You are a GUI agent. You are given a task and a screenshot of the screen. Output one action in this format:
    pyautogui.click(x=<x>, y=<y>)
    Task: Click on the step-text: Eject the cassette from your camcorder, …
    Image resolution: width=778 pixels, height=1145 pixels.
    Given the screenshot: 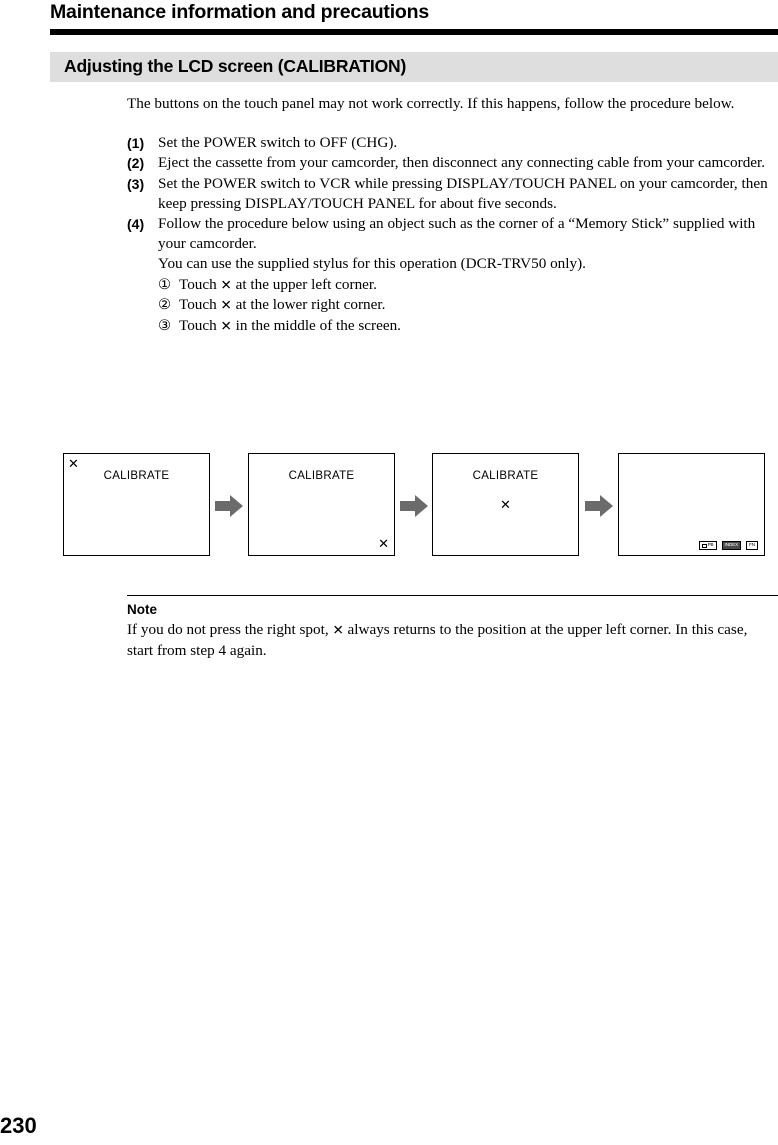 What is the action you would take?
    pyautogui.click(x=462, y=163)
    